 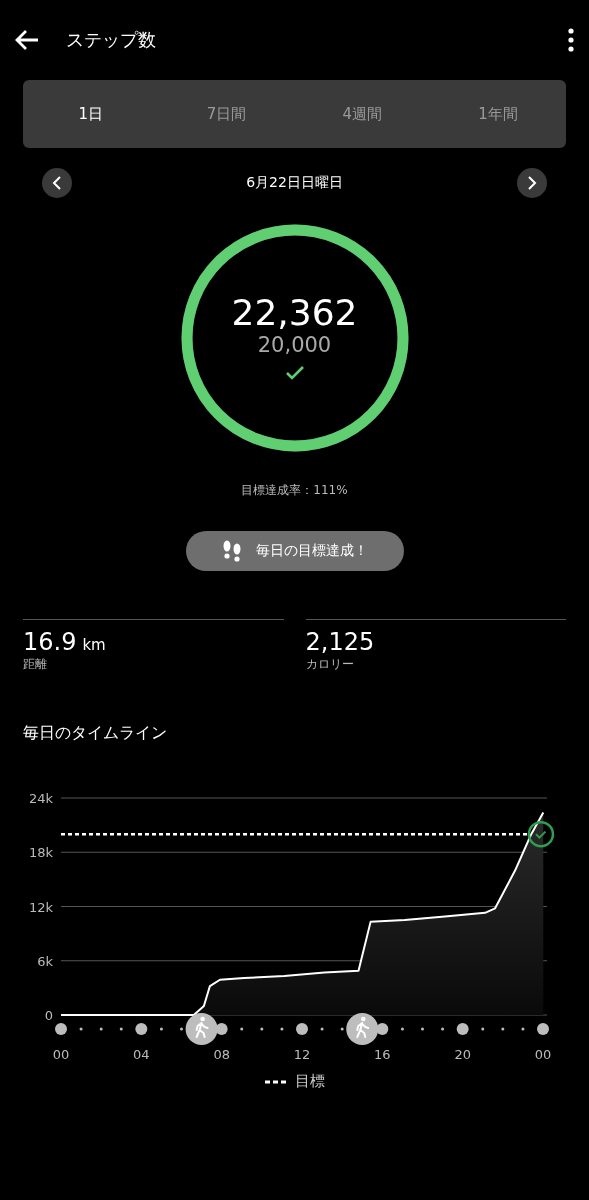 What do you see at coordinates (571, 40) in the screenshot?
I see `more-icon` at bounding box center [571, 40].